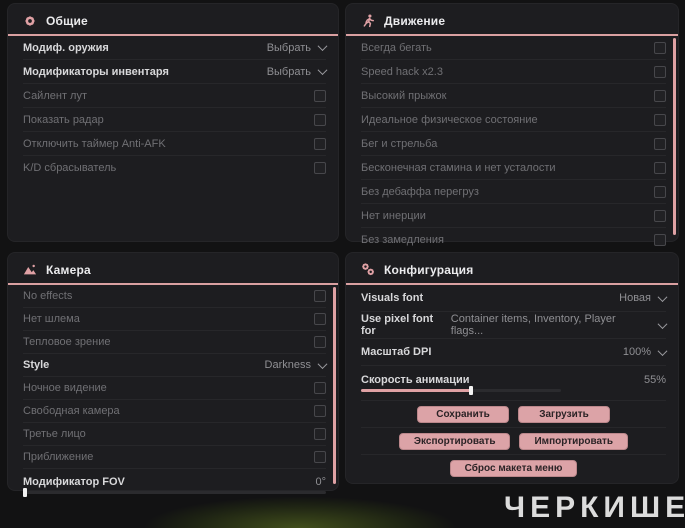  Describe the element at coordinates (174, 342) in the screenshot. I see `row-checkbox: Тепловое зрение` at that location.